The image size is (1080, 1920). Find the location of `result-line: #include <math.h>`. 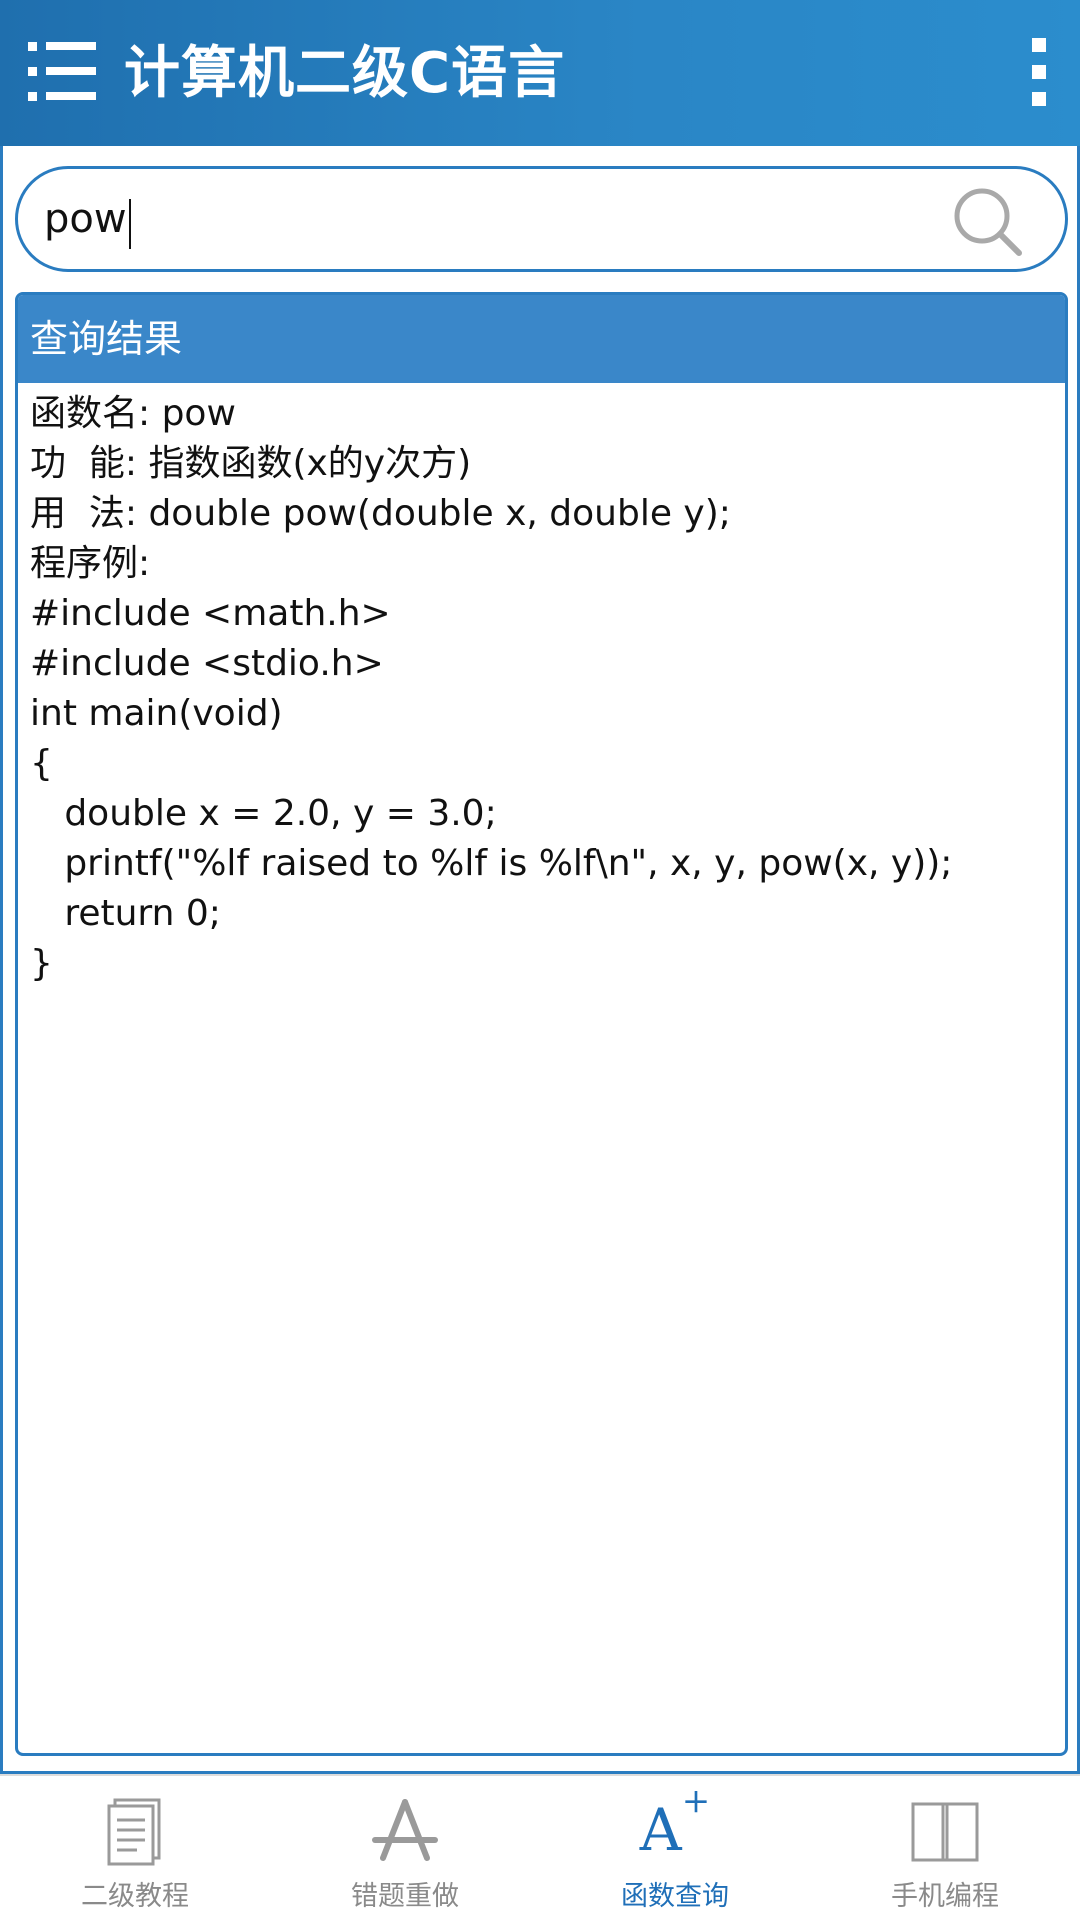

result-line: #include <math.h> is located at coordinates (210, 613).